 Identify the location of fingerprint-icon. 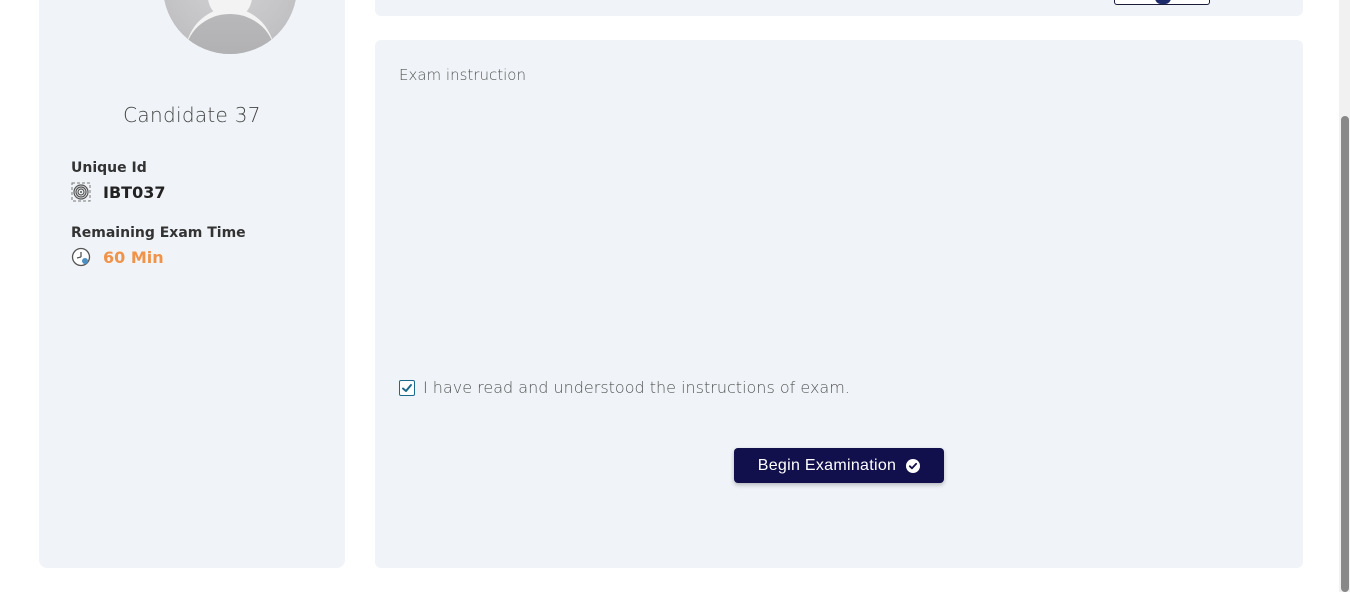
(81, 192).